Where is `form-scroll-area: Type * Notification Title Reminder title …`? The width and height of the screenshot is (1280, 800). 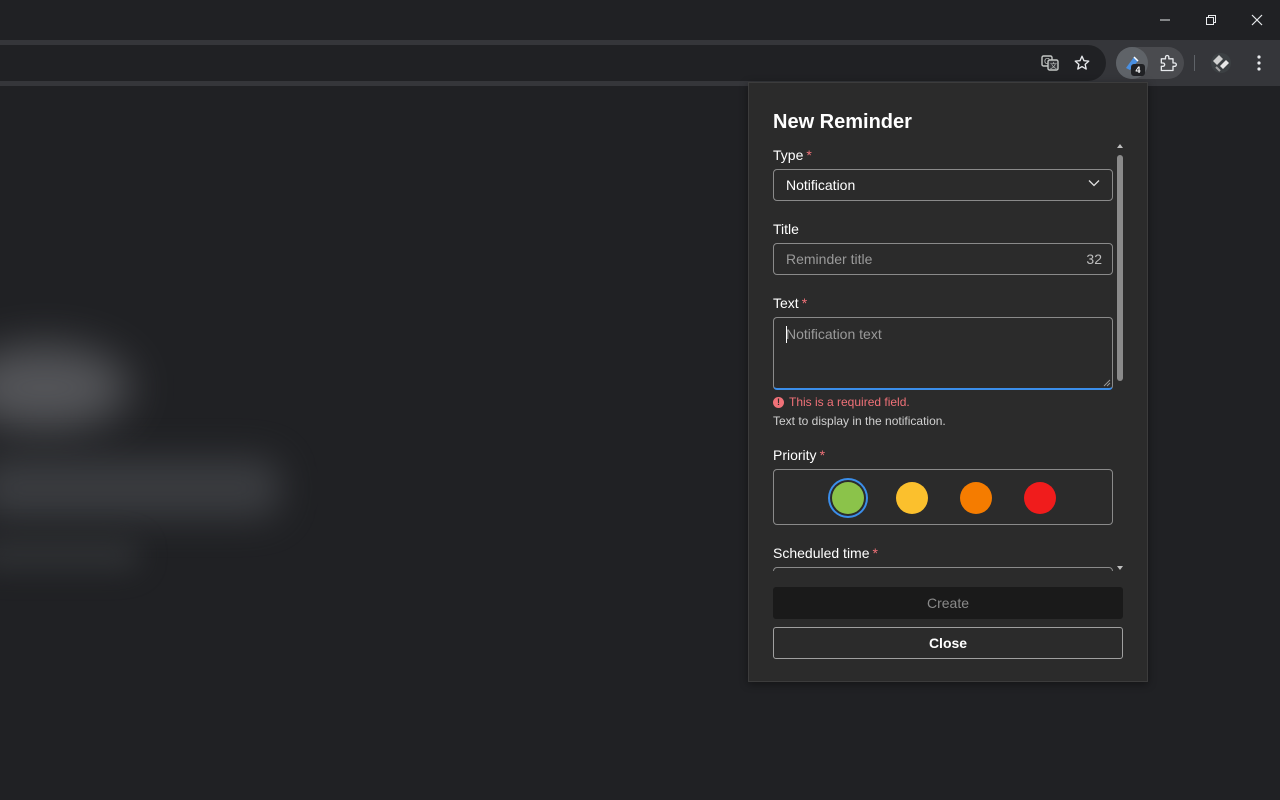 form-scroll-area: Type * Notification Title Reminder title … is located at coordinates (944, 358).